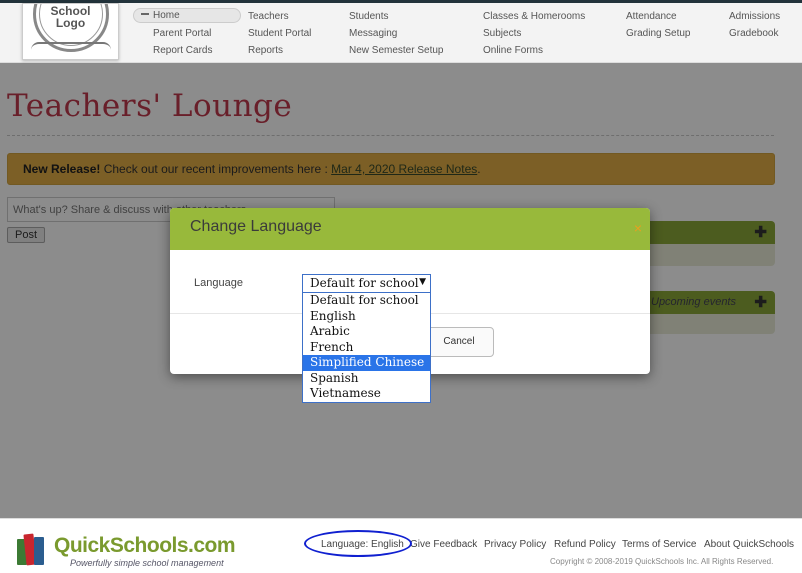 The image size is (802, 573). What do you see at coordinates (754, 16) in the screenshot?
I see `nav-admissions: Admissions` at bounding box center [754, 16].